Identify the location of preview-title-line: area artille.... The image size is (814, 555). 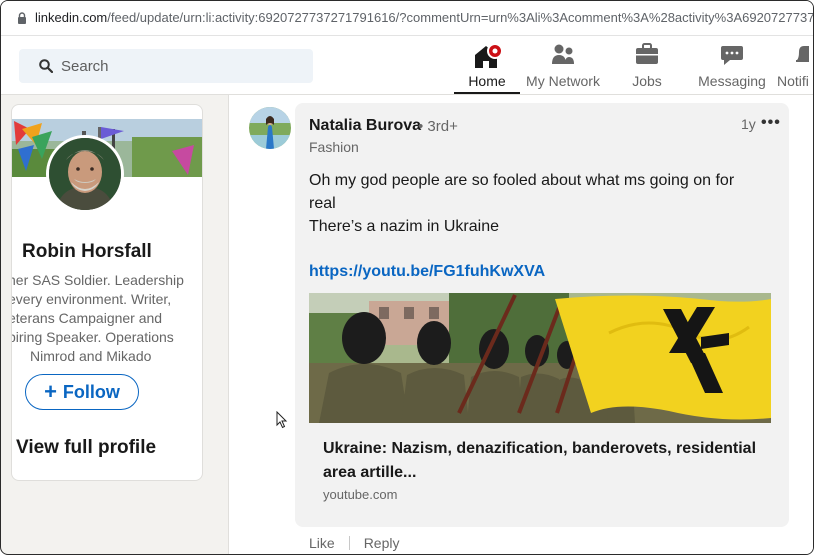
(370, 472).